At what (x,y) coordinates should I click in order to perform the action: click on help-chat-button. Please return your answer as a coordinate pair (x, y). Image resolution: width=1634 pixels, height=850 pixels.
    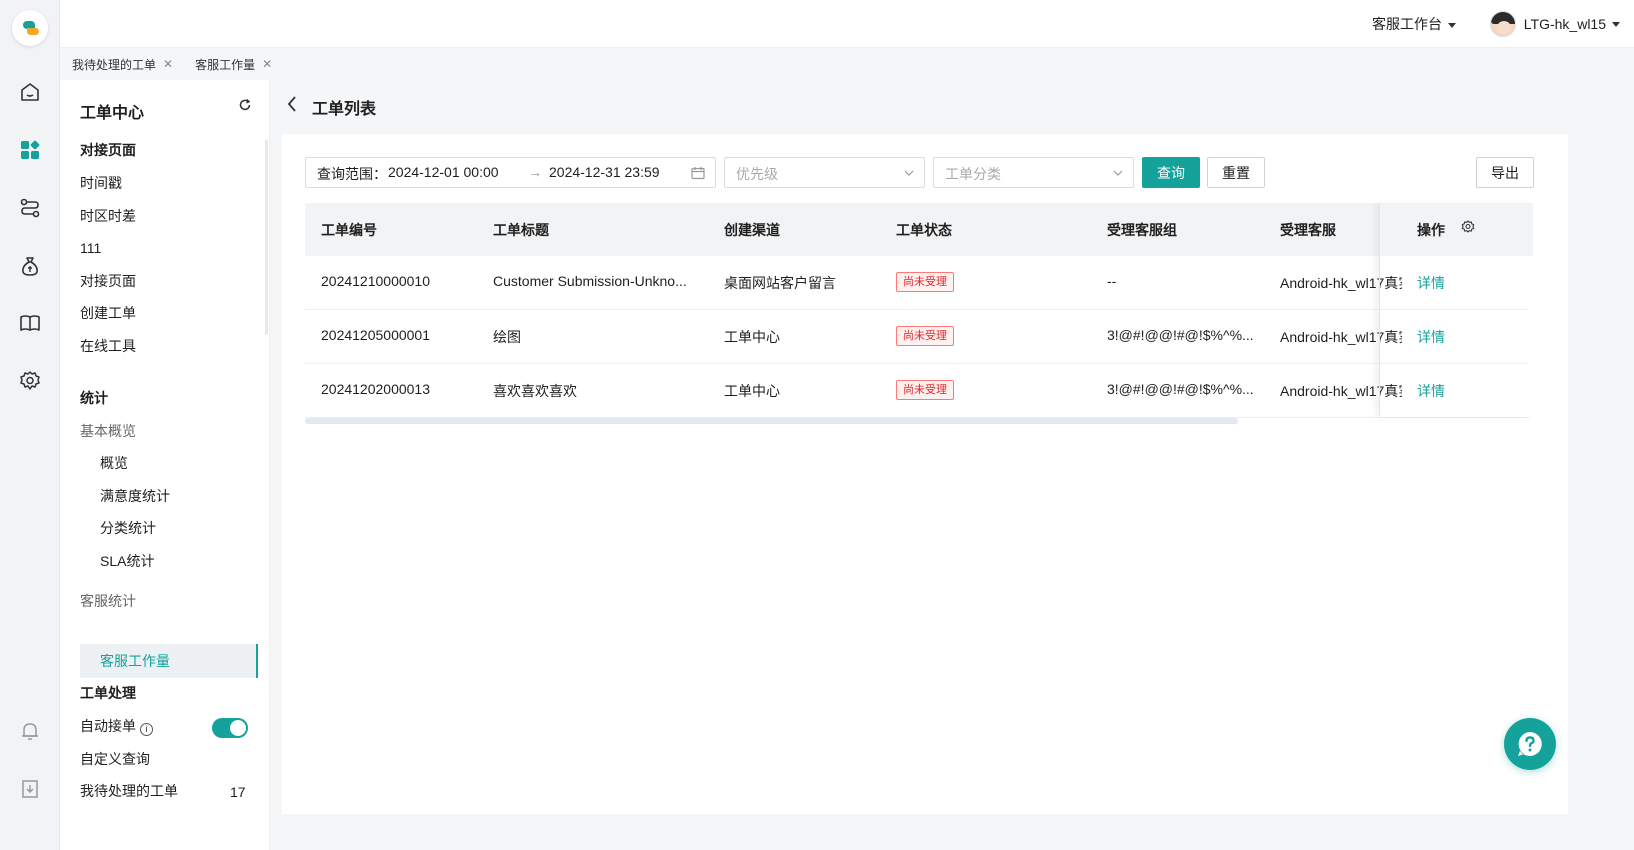
    Looking at the image, I should click on (1530, 744).